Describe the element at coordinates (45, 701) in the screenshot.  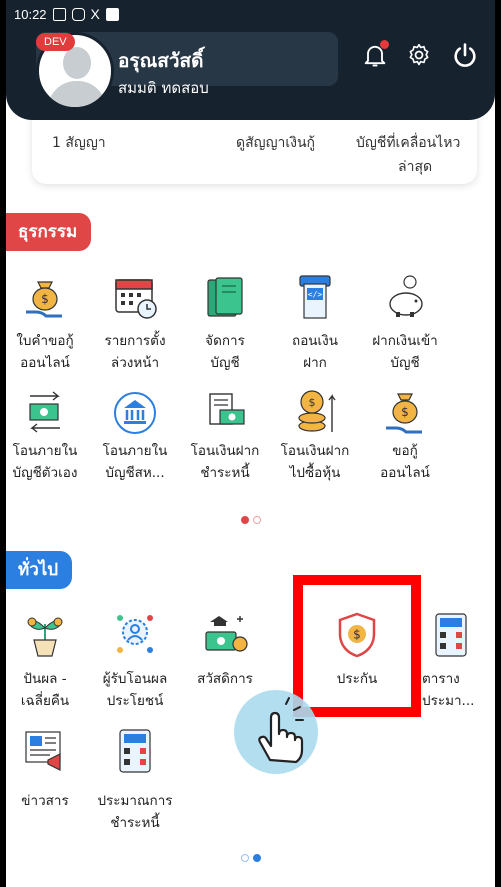
I see `grid-item-label: เฉลี่ยคืน` at that location.